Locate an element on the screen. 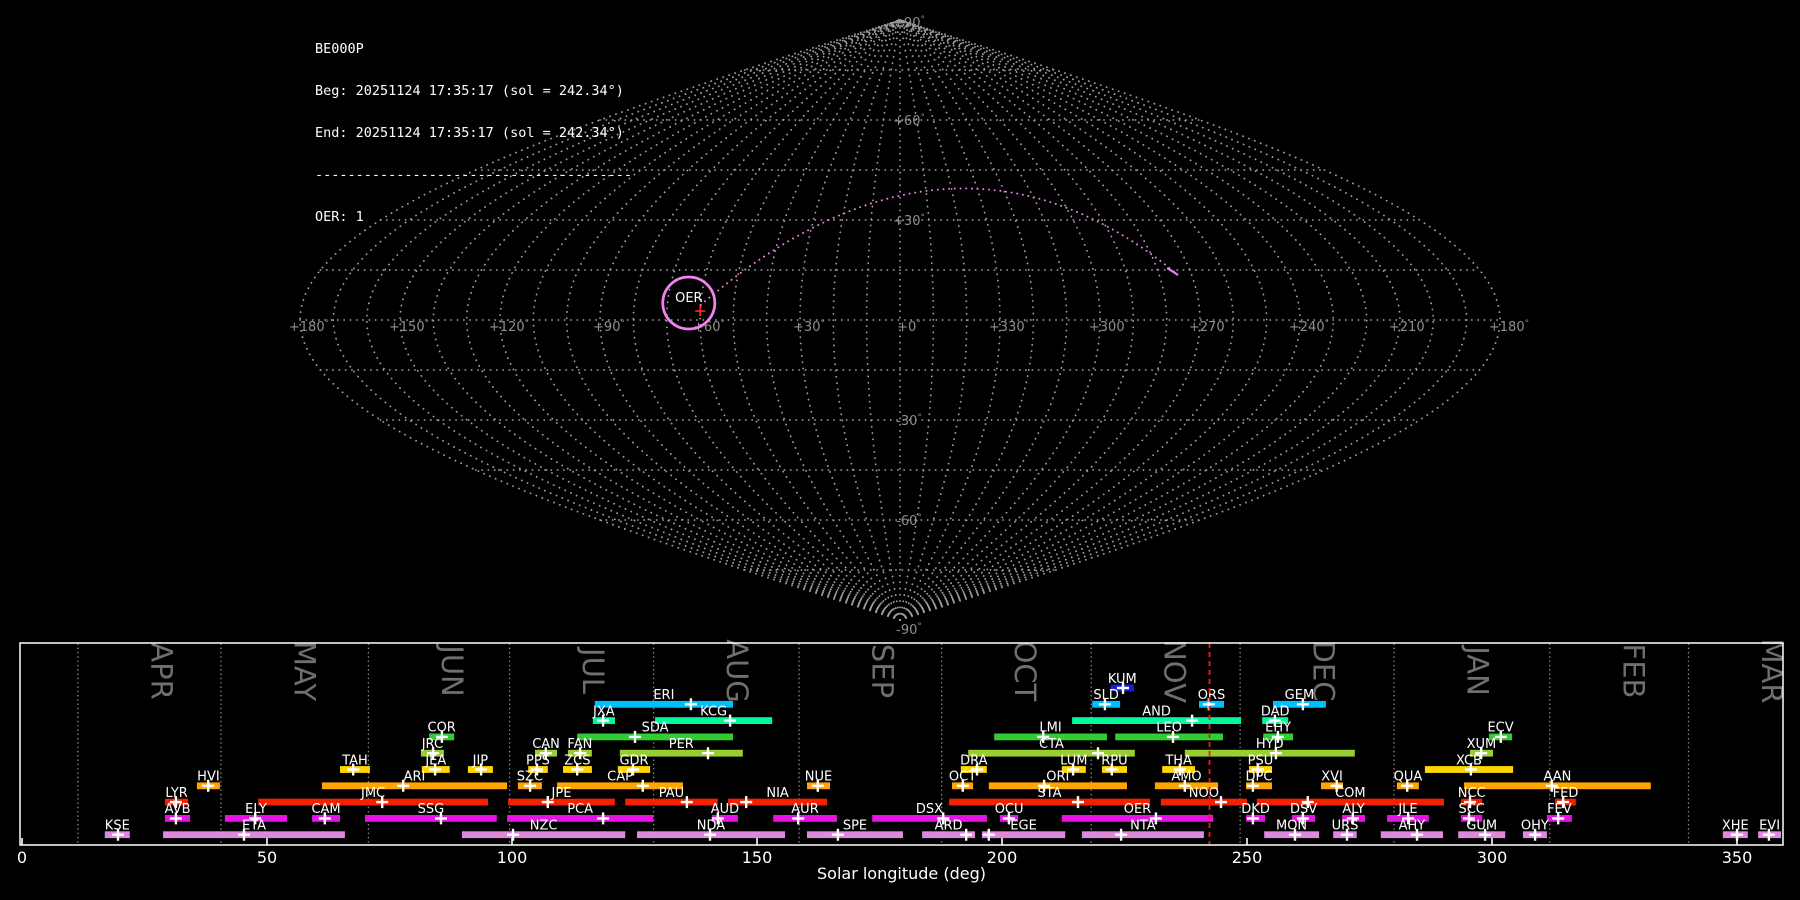 This screenshot has height=900, width=1800. shower-code-label: ERI is located at coordinates (663, 695).